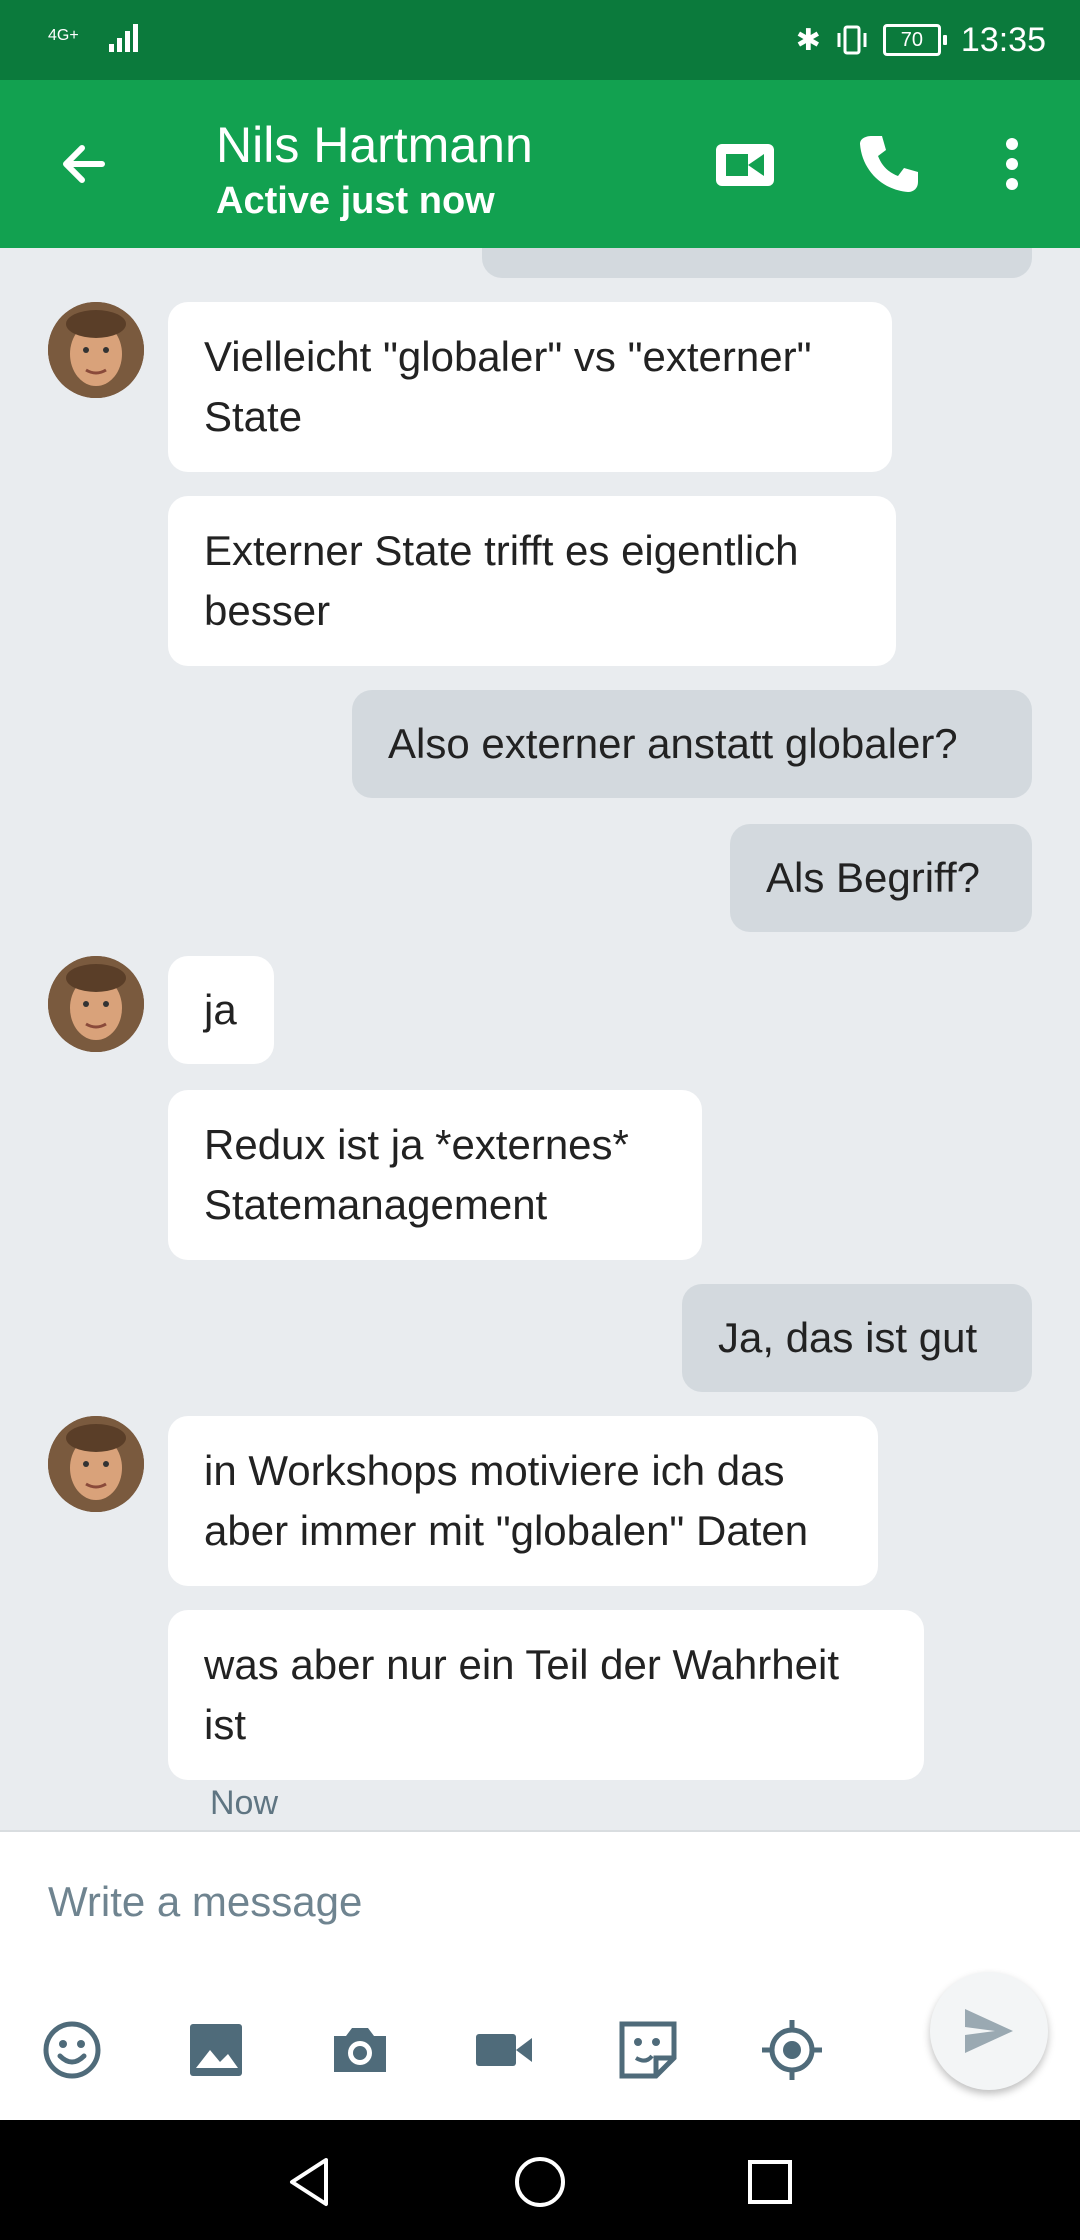  I want to click on message-text: Als Begriff?, so click(873, 877).